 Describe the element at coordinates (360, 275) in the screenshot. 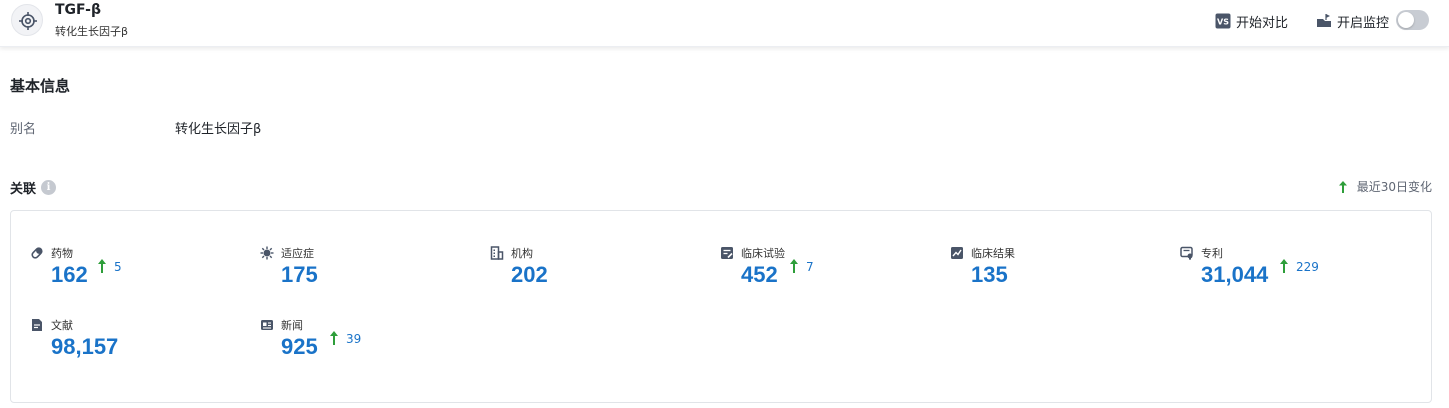

I see `stat-indications: 适应症 175` at that location.